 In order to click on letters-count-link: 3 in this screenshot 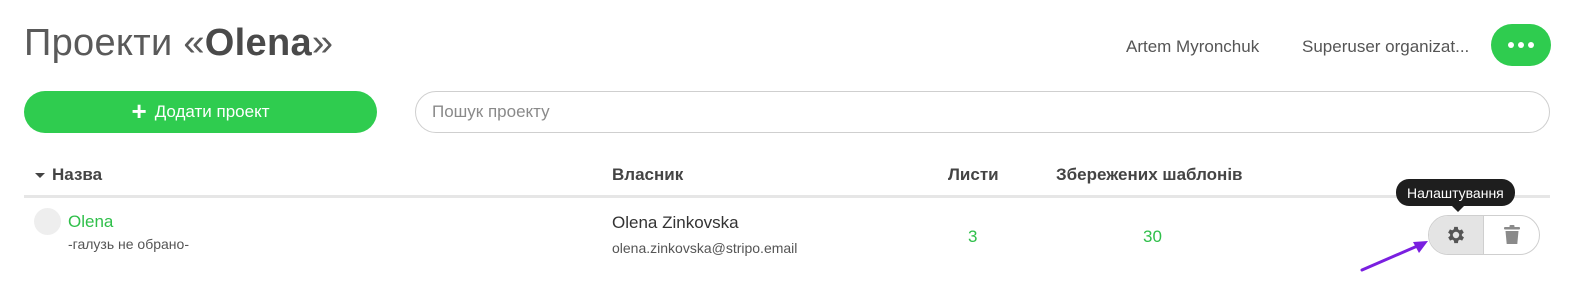, I will do `click(972, 237)`.